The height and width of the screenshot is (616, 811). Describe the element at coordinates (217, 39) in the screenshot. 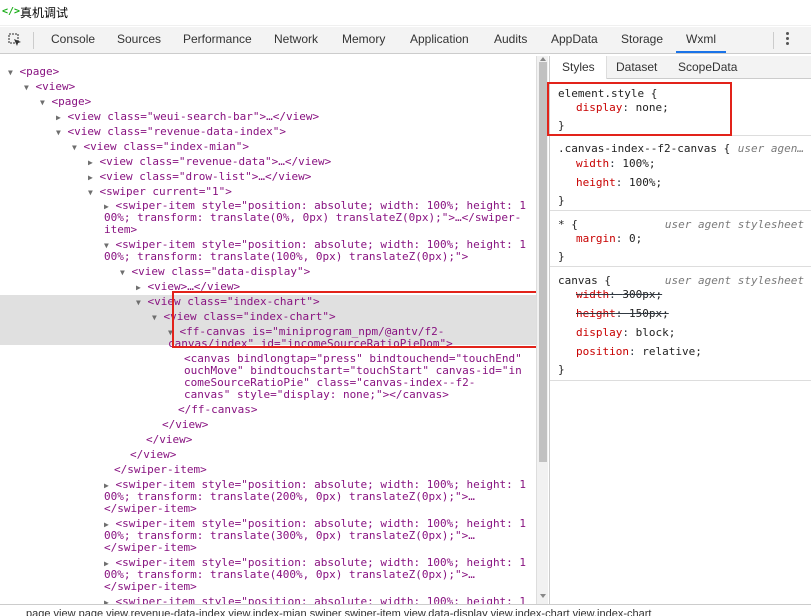

I see `tab-performance: Performance` at that location.